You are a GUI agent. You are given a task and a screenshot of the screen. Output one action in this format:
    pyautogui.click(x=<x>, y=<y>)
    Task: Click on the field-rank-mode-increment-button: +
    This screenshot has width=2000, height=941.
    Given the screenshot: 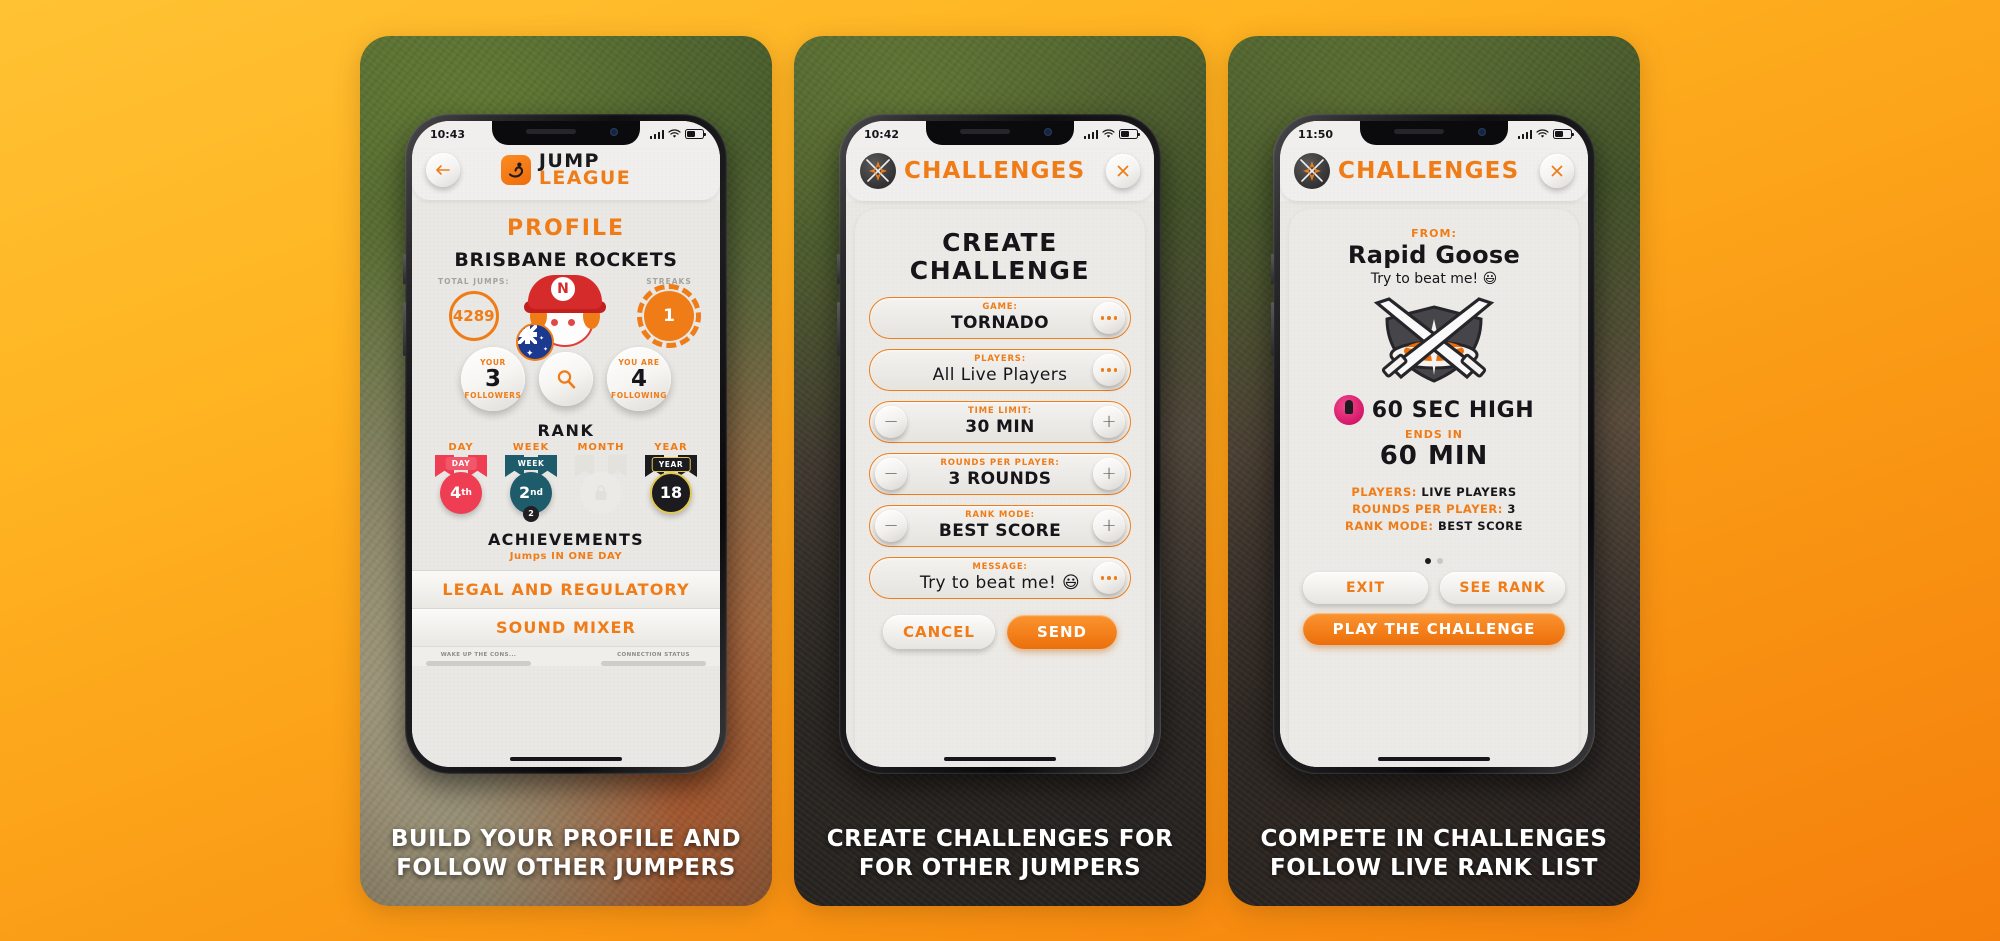 What is the action you would take?
    pyautogui.click(x=1109, y=526)
    